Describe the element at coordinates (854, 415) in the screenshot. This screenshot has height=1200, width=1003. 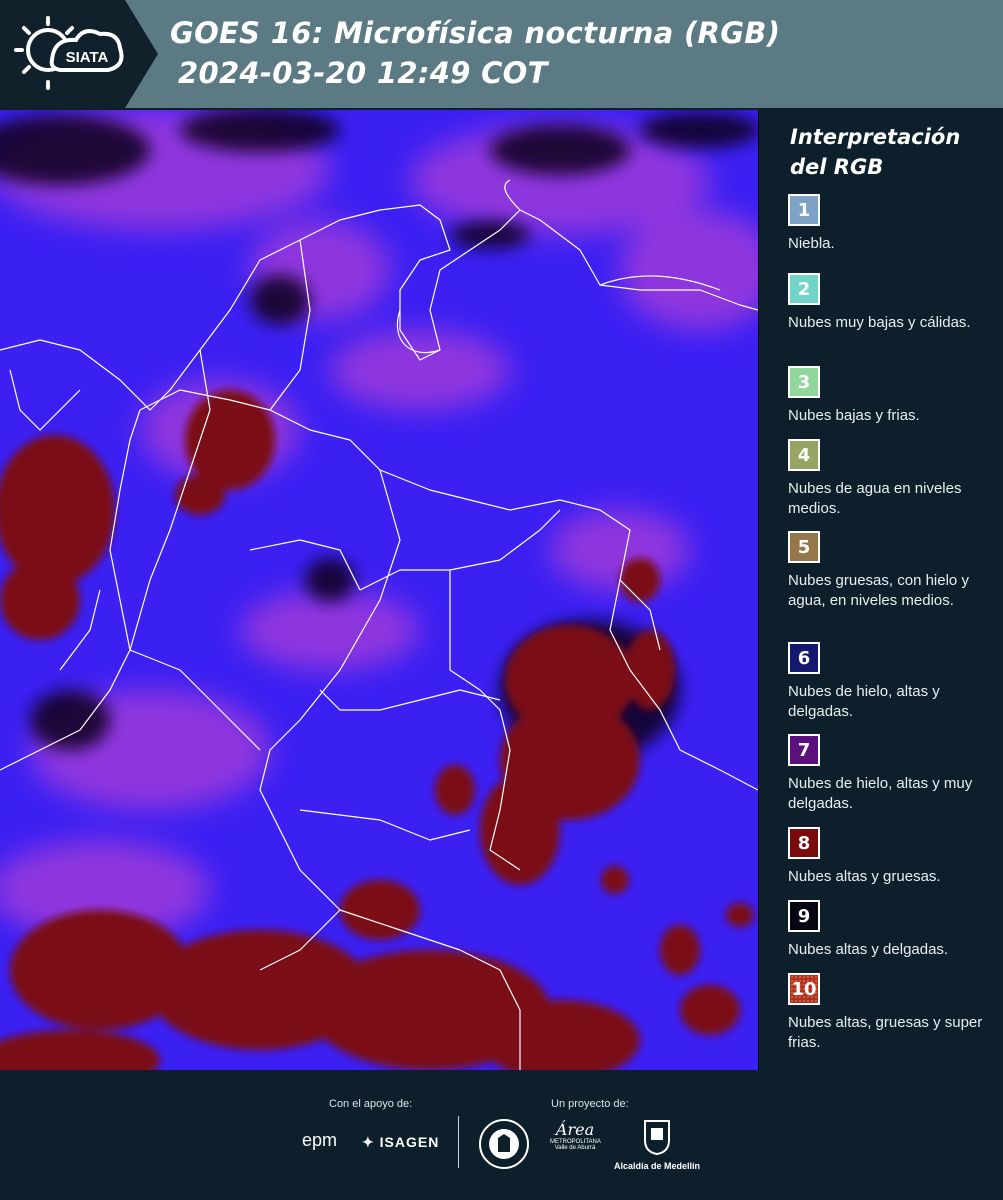
I see `legend-label-3: Nubes bajas y frias.` at that location.